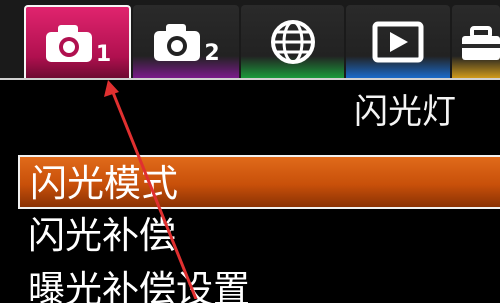  I want to click on tab-camera-2: 2, so click(186, 41).